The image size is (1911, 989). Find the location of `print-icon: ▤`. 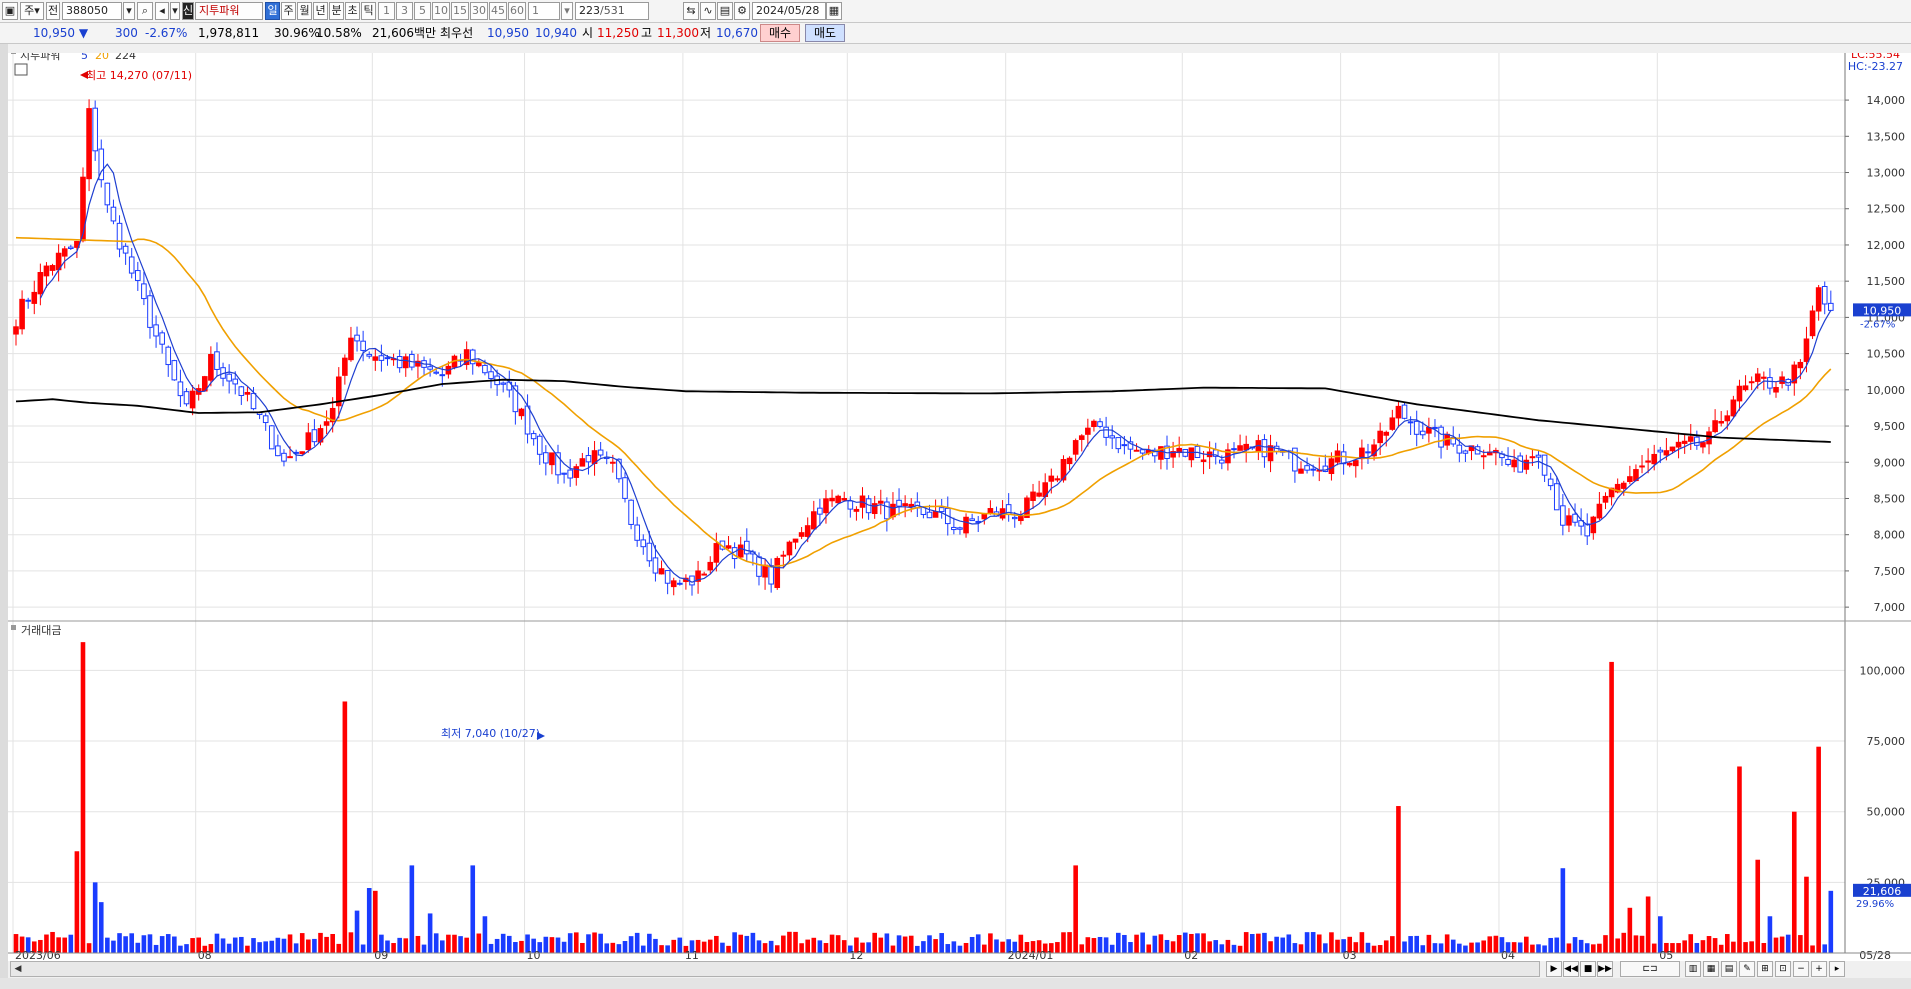

print-icon: ▤ is located at coordinates (1729, 969).